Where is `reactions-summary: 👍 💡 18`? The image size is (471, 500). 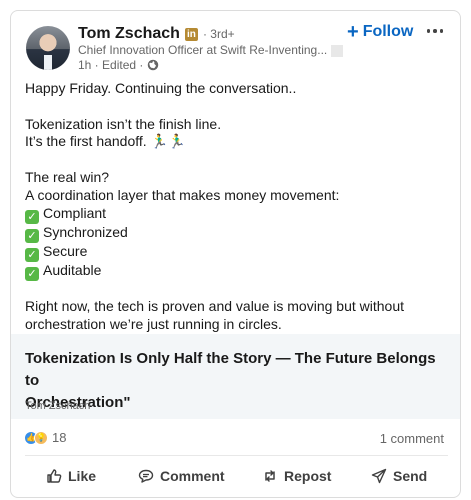 reactions-summary: 👍 💡 18 is located at coordinates (45, 437).